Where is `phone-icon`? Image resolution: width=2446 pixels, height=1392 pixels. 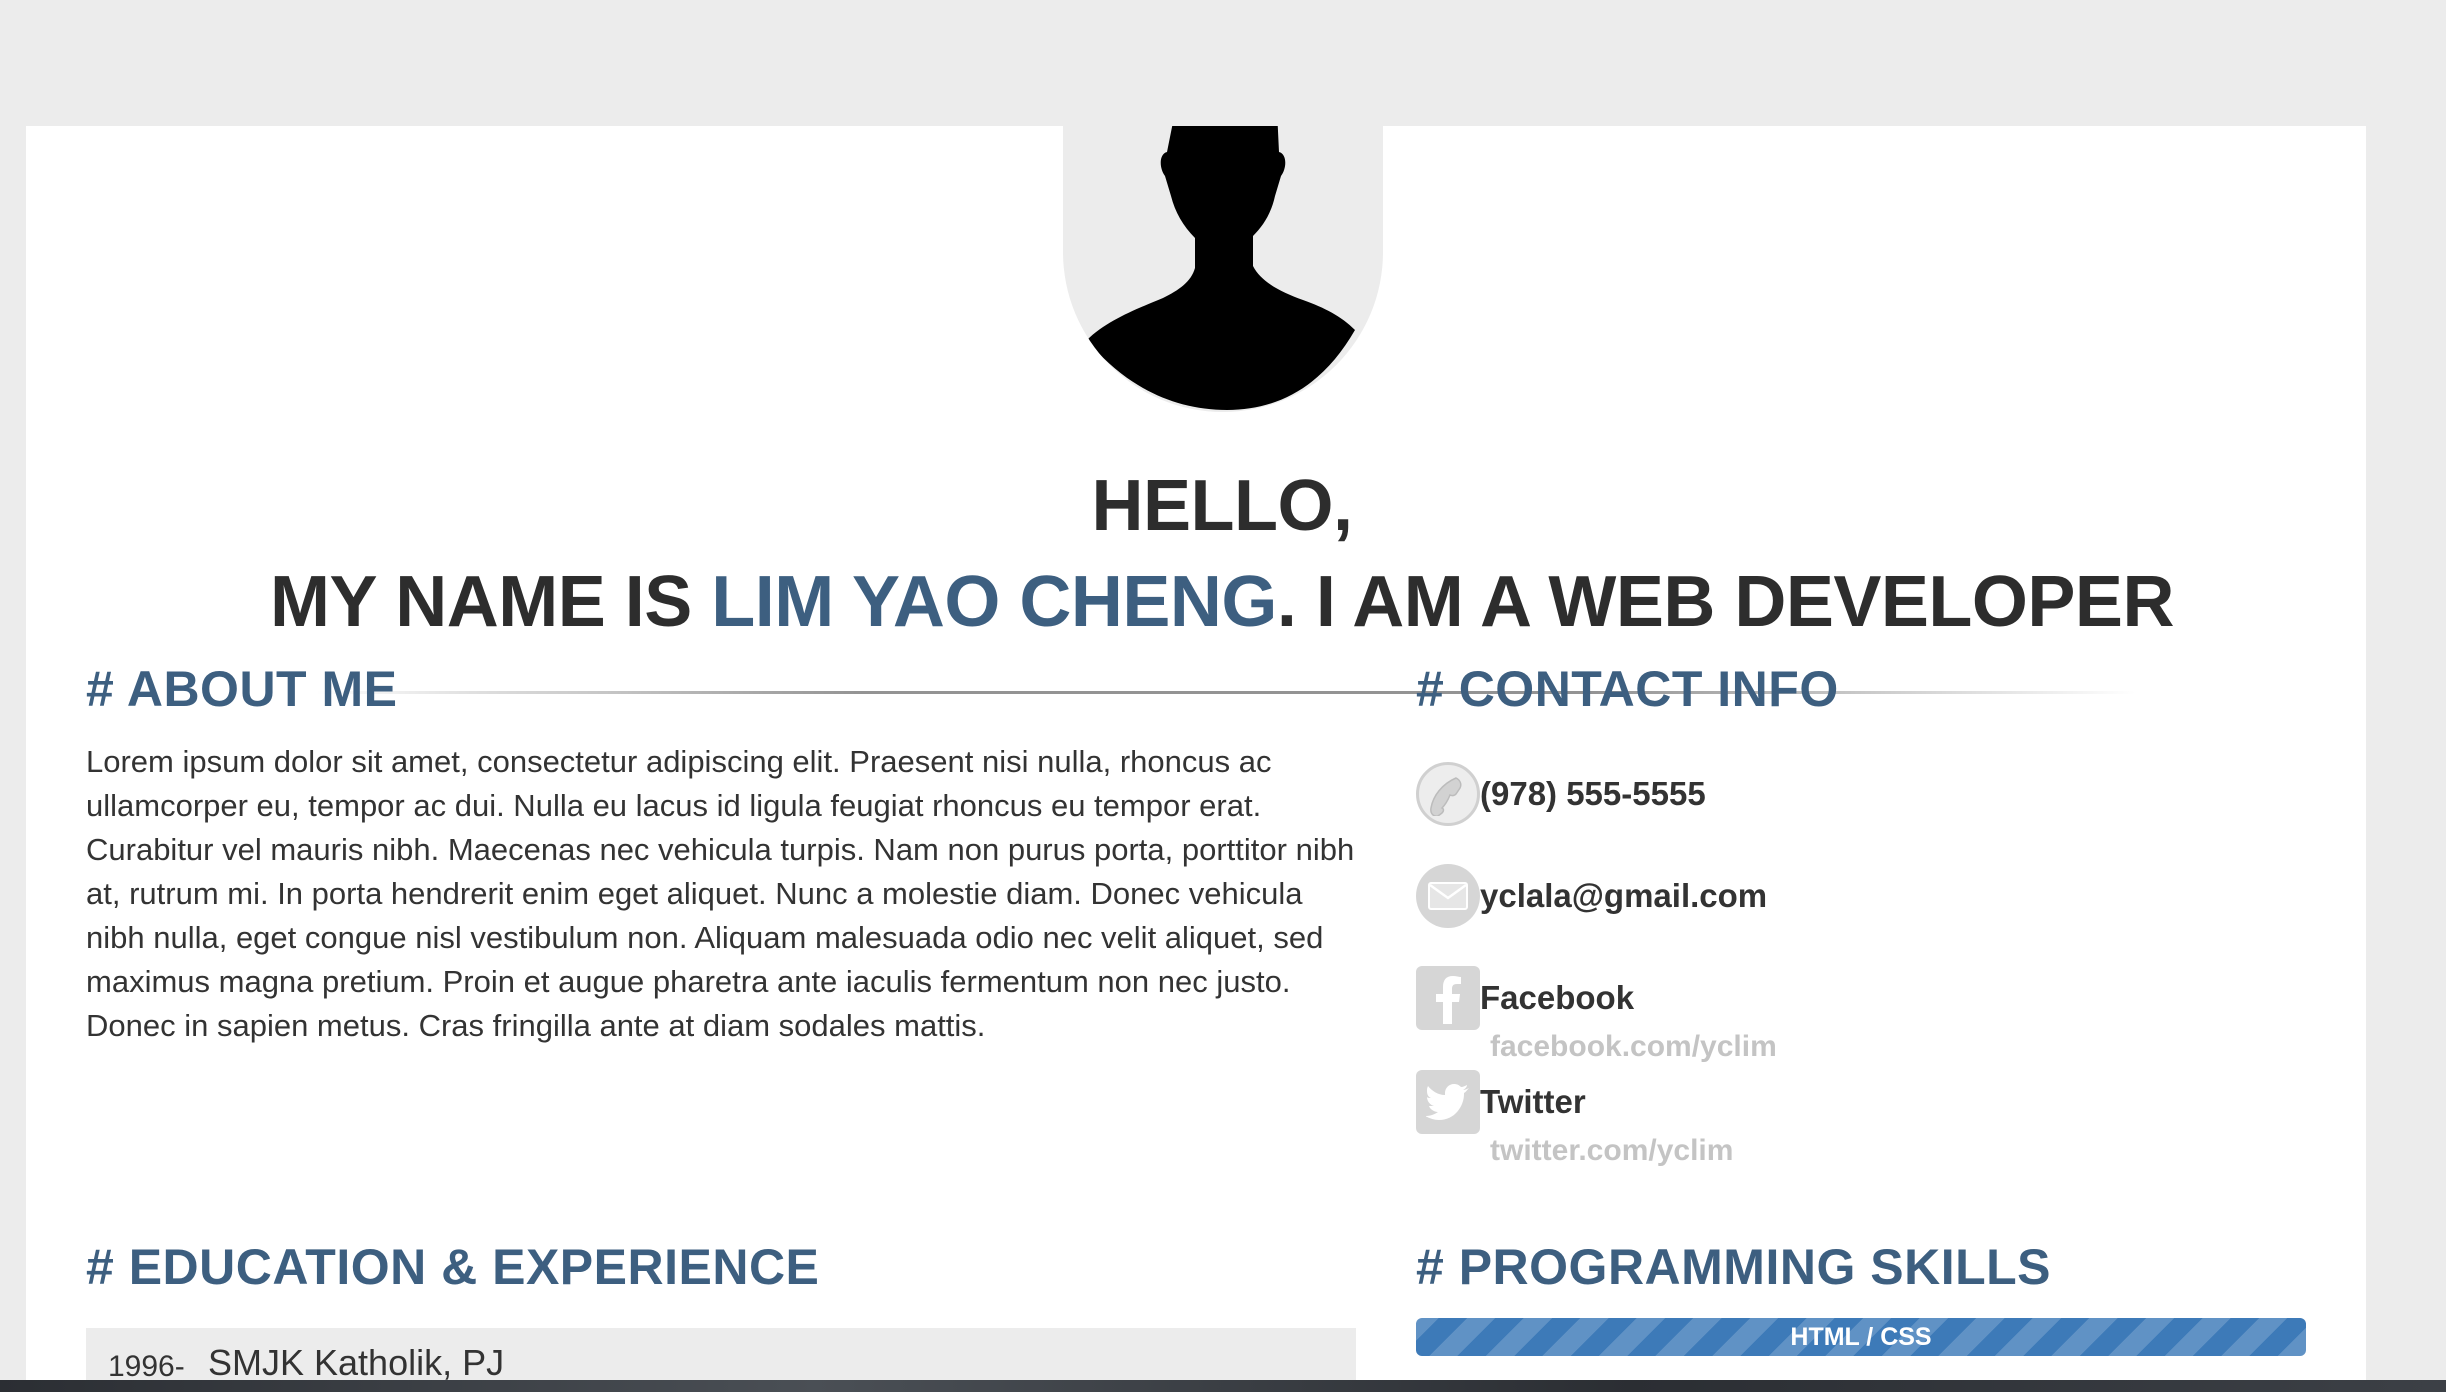 phone-icon is located at coordinates (1448, 794).